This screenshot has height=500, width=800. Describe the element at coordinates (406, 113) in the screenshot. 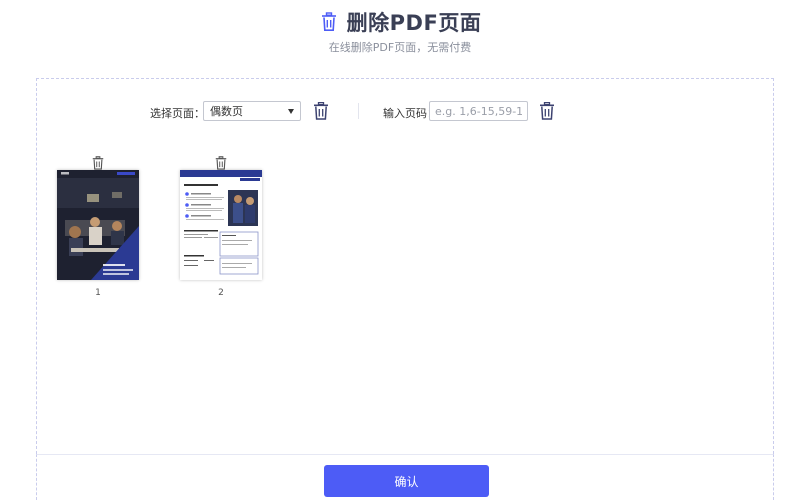

I see `controls-row: 选择页面： 偶数页 输入页码：` at that location.